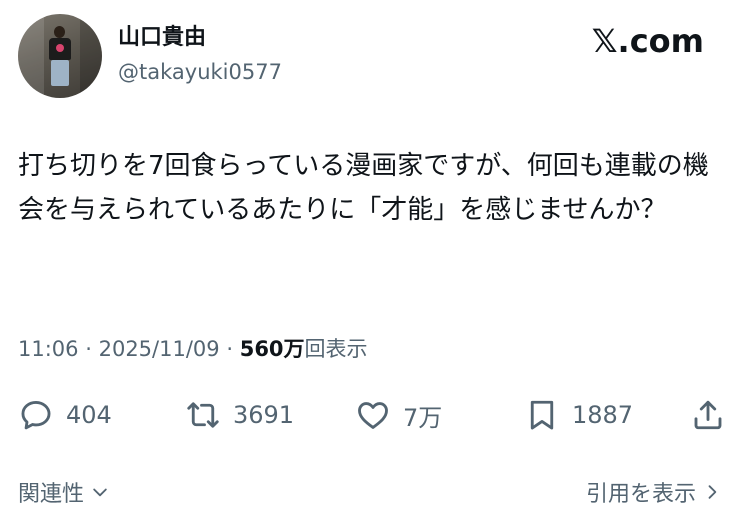 The image size is (750, 512). I want to click on related-dropdown: 関連性, so click(64, 492).